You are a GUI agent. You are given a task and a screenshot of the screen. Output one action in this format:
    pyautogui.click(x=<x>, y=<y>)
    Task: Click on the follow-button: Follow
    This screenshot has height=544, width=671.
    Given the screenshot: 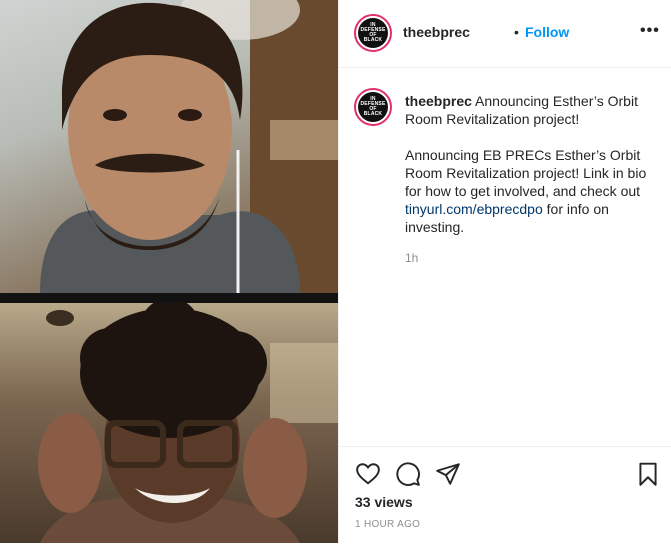 What is the action you would take?
    pyautogui.click(x=547, y=32)
    